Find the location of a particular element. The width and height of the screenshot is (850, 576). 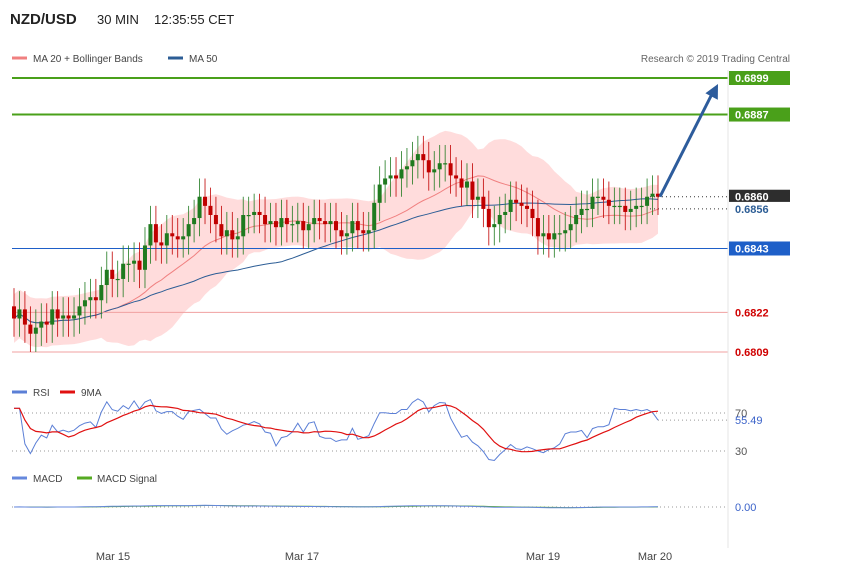

rsi-last-value: 55.49 is located at coordinates (749, 421).